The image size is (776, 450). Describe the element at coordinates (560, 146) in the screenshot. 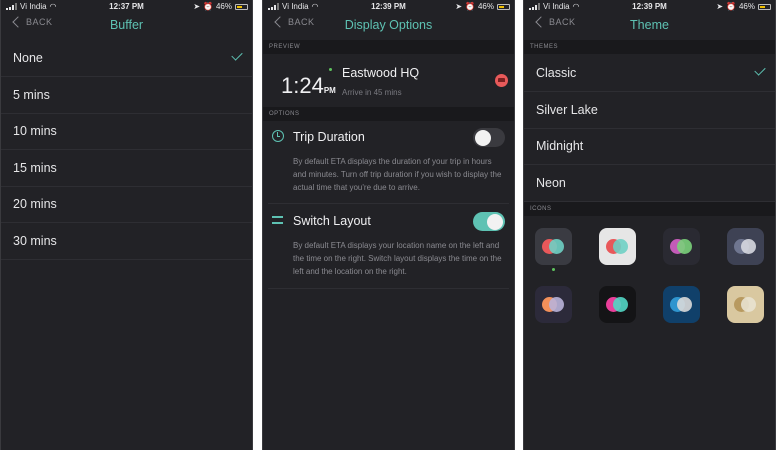

I see `theme-label: Midnight` at that location.